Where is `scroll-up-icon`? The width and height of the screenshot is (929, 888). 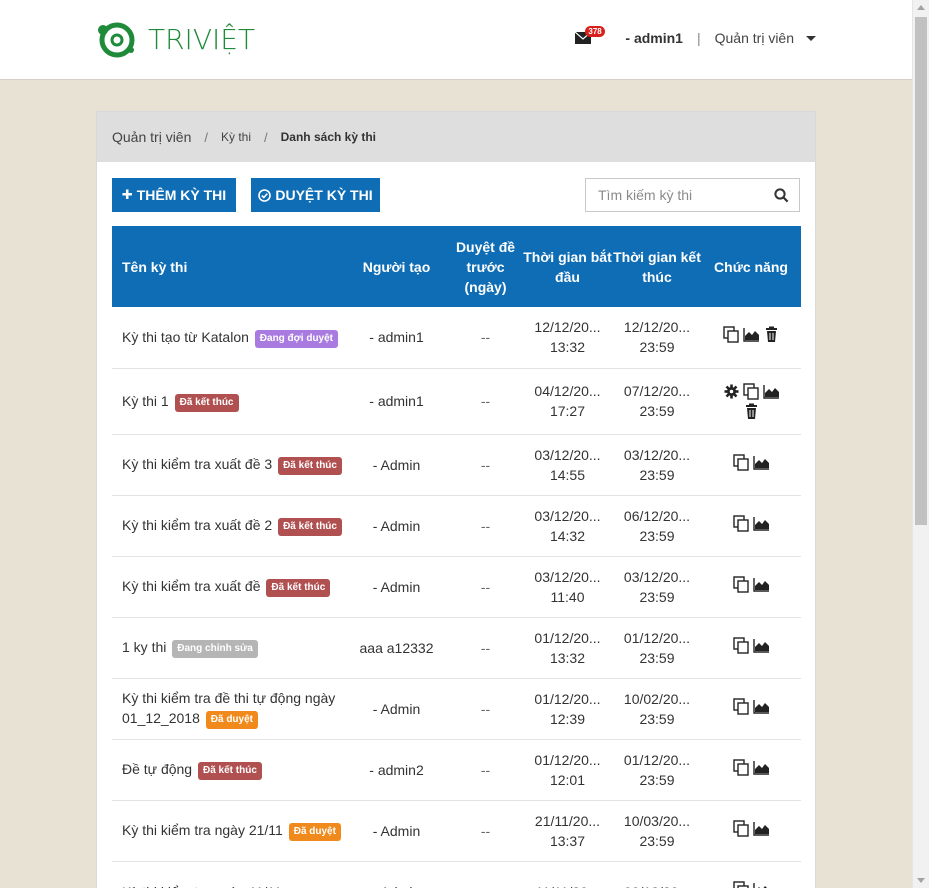 scroll-up-icon is located at coordinates (921, 7).